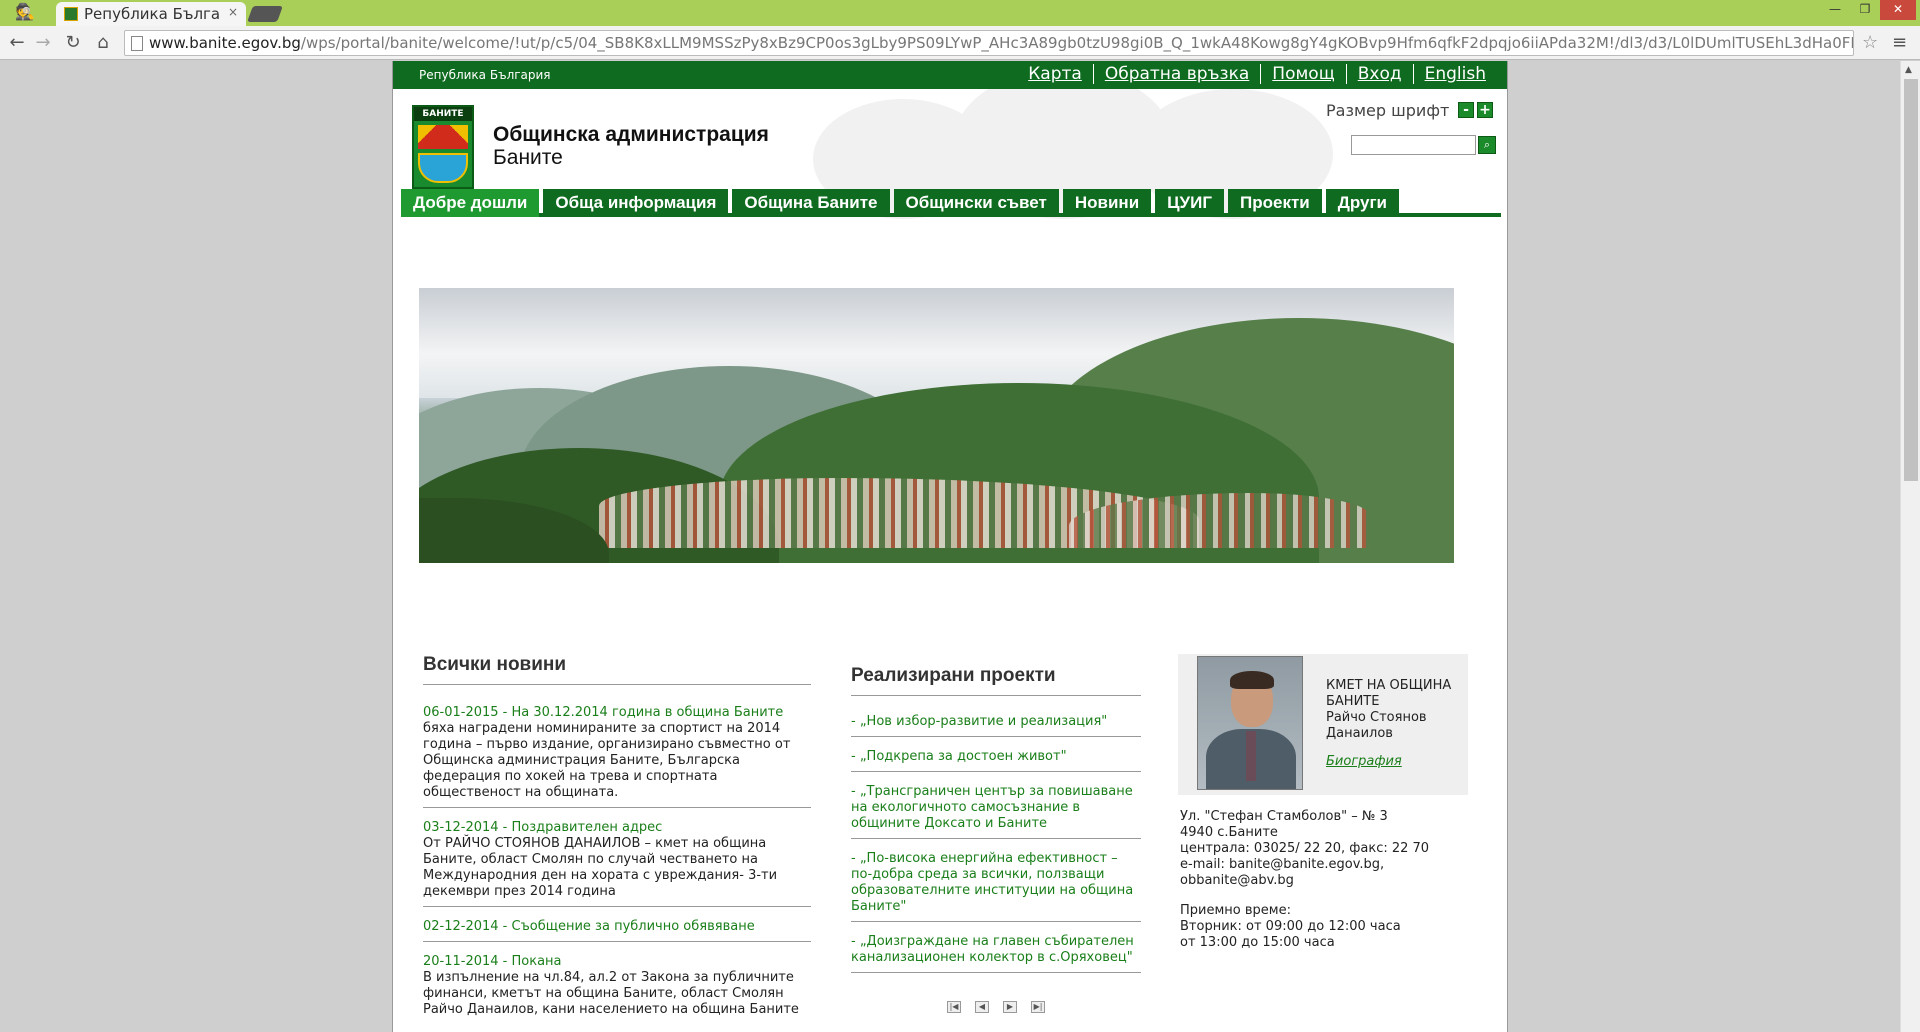 The image size is (1920, 1032). I want to click on mayor-title-line1: КМЕТ НА ОБЩИНА, so click(1389, 685).